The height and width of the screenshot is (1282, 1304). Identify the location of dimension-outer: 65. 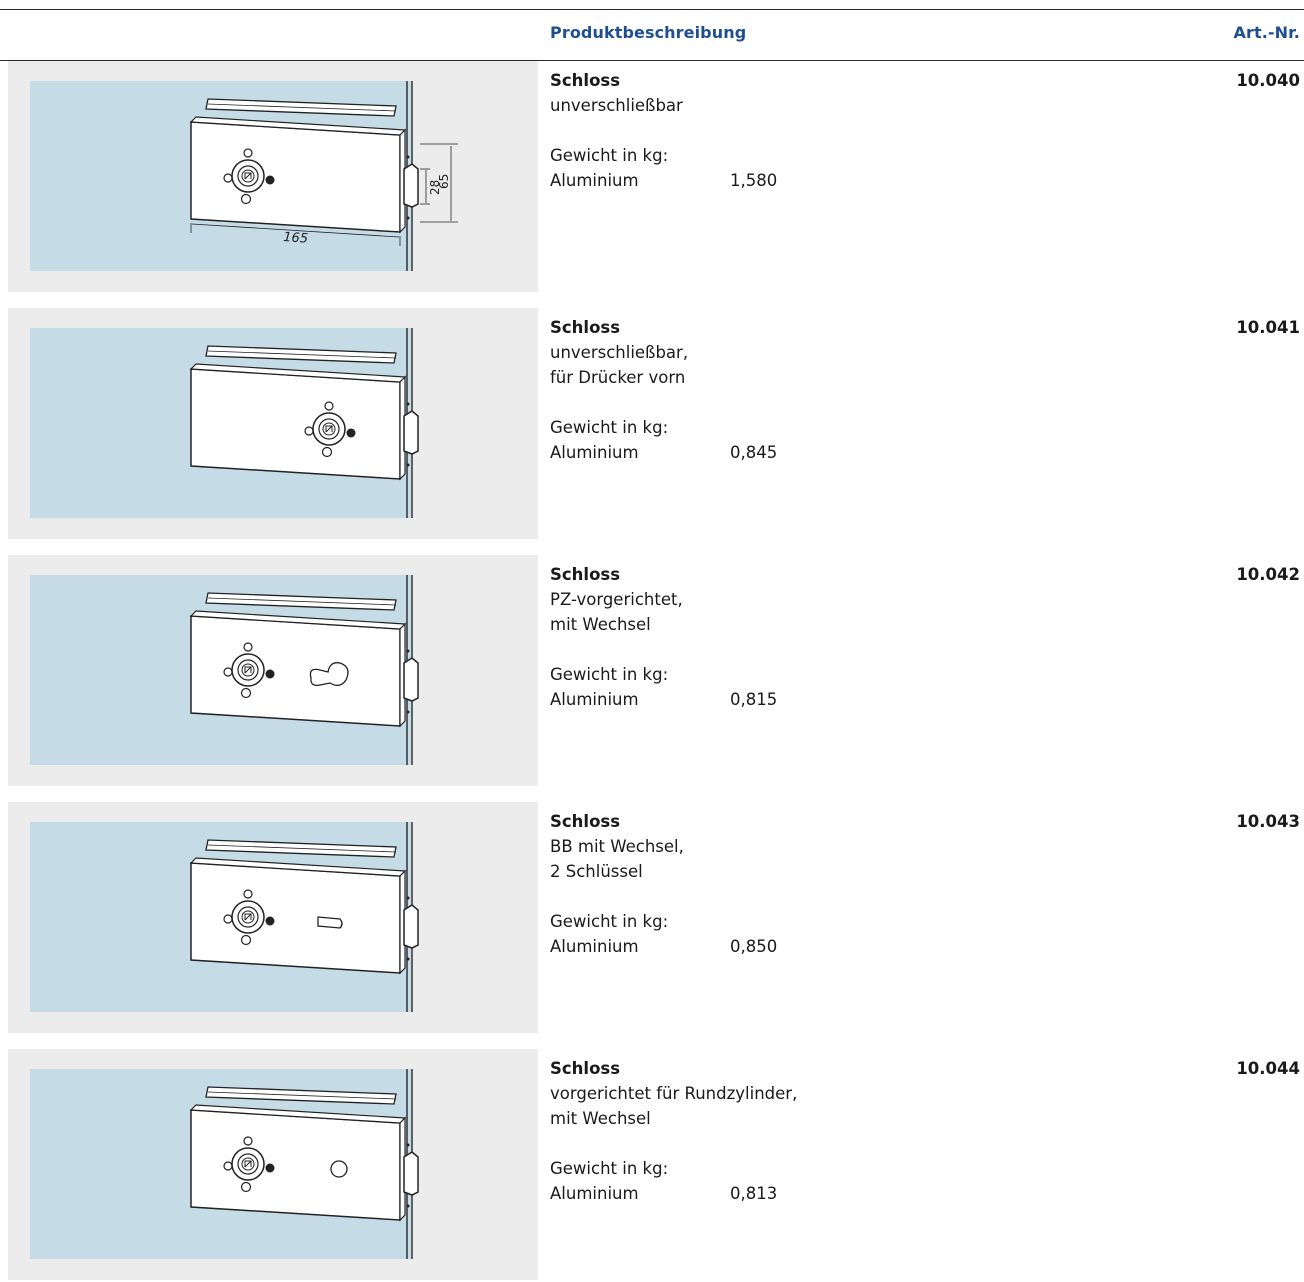
(444, 181).